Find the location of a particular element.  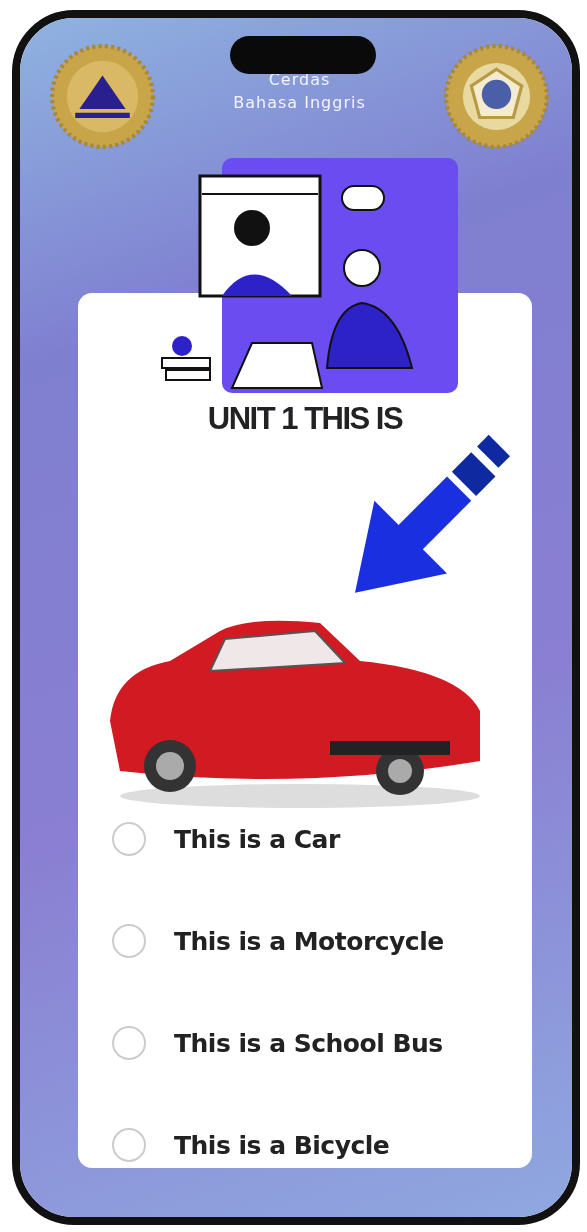

app-title: Cerdas is located at coordinates (299, 79).